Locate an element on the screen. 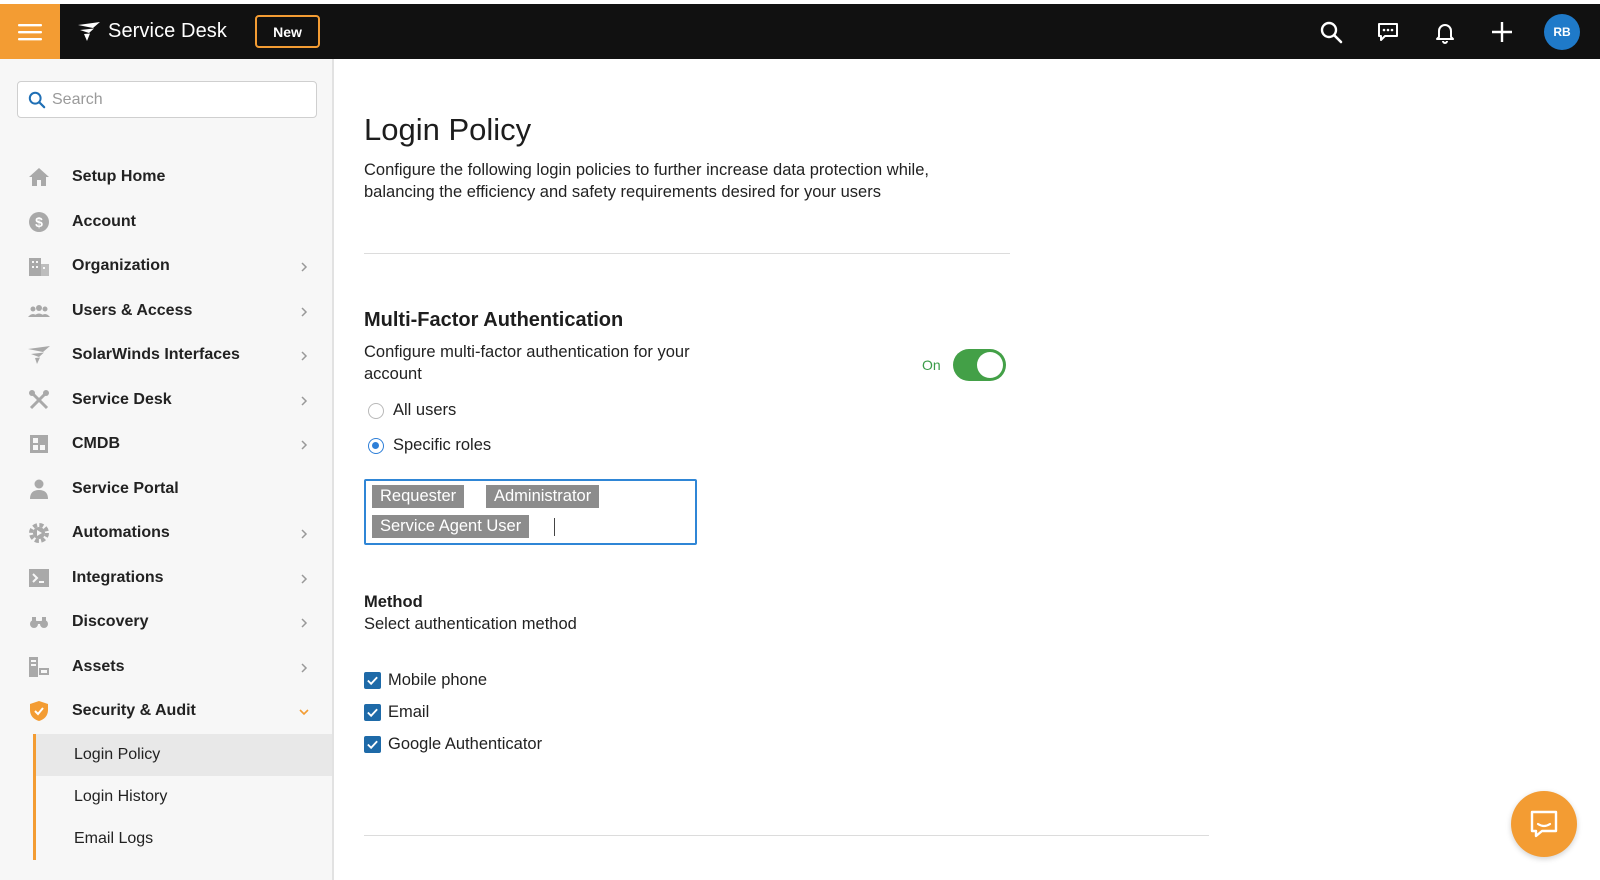 The height and width of the screenshot is (880, 1600). sidebar-item-label: Assets is located at coordinates (98, 666).